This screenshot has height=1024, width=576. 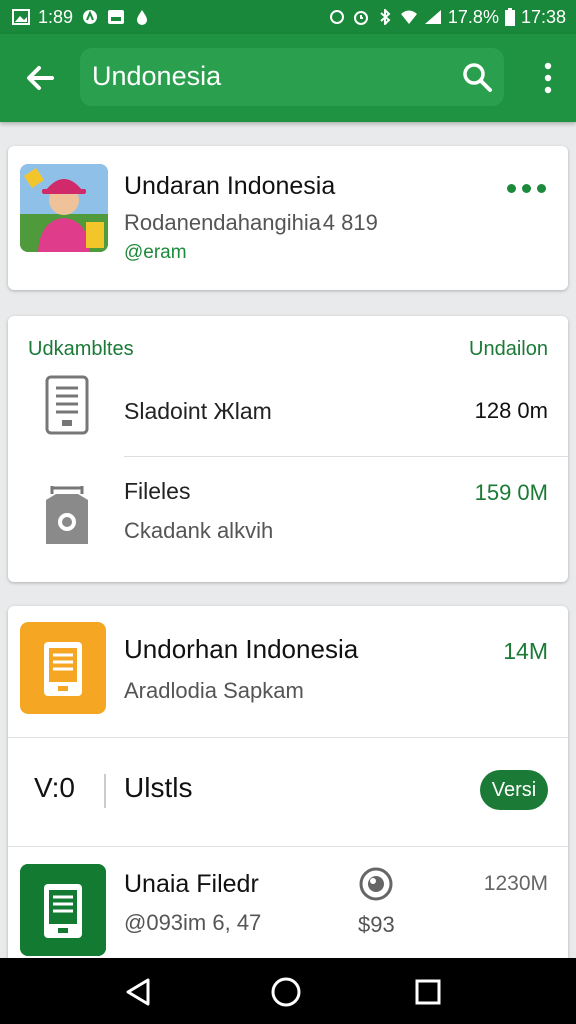 I want to click on search-box: Undonesia, so click(x=292, y=77).